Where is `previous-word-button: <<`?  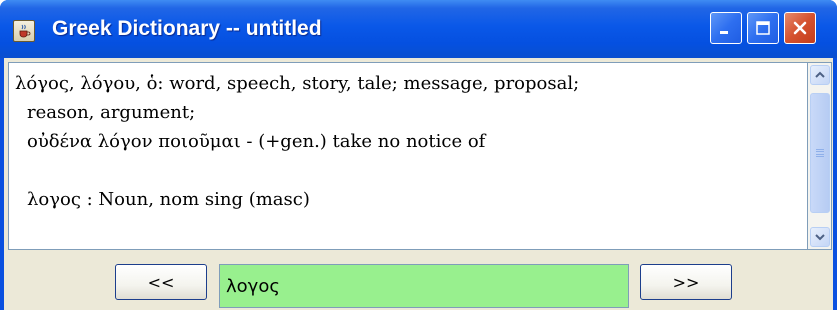
previous-word-button: << is located at coordinates (161, 282).